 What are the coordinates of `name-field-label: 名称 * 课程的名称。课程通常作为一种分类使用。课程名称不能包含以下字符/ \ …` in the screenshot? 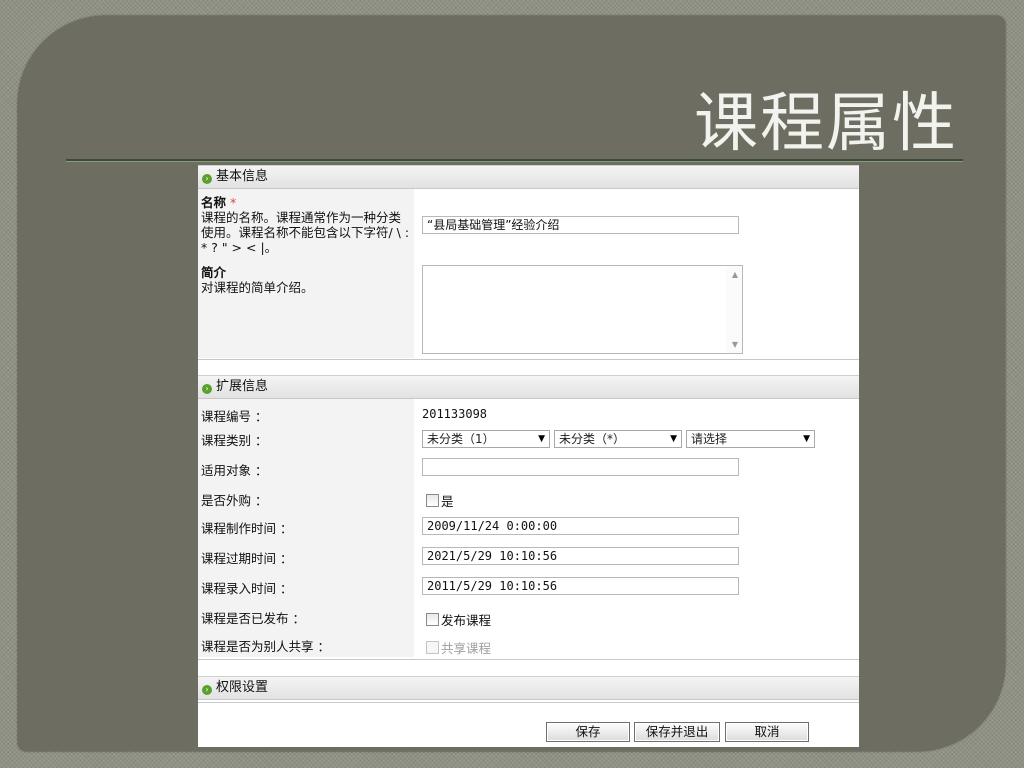 It's located at (306, 225).